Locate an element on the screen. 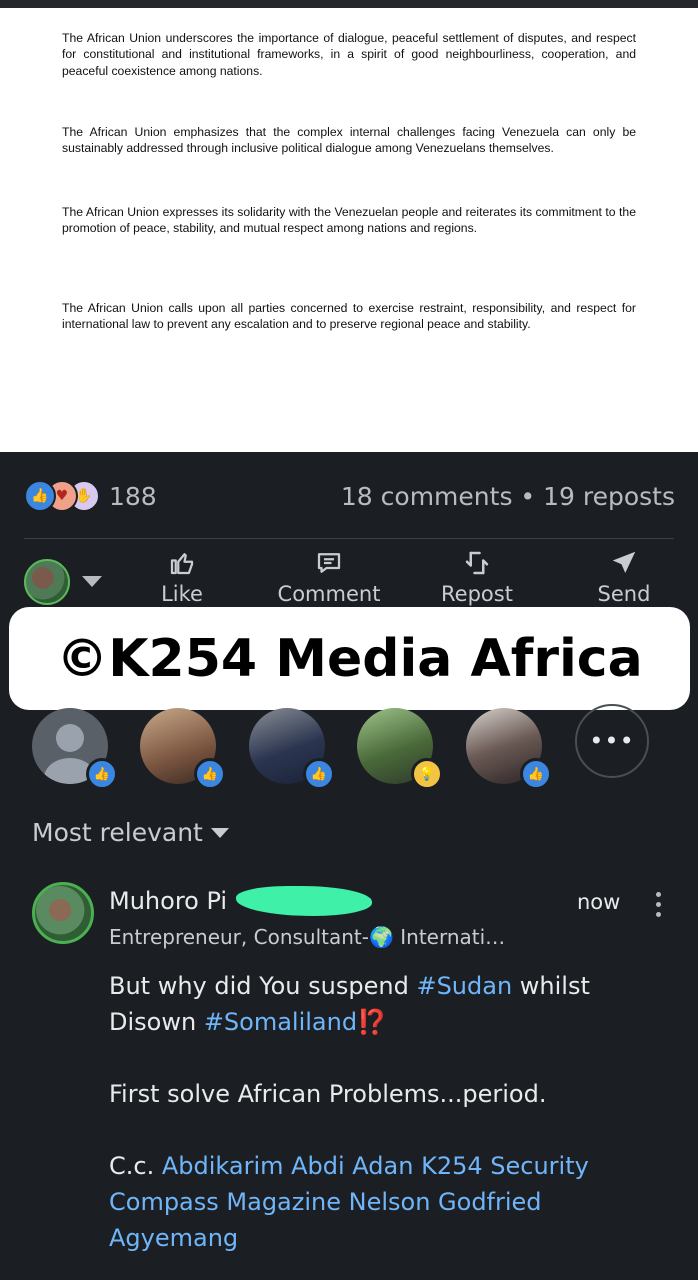 The height and width of the screenshot is (1280, 698). comment-time: now is located at coordinates (599, 902).